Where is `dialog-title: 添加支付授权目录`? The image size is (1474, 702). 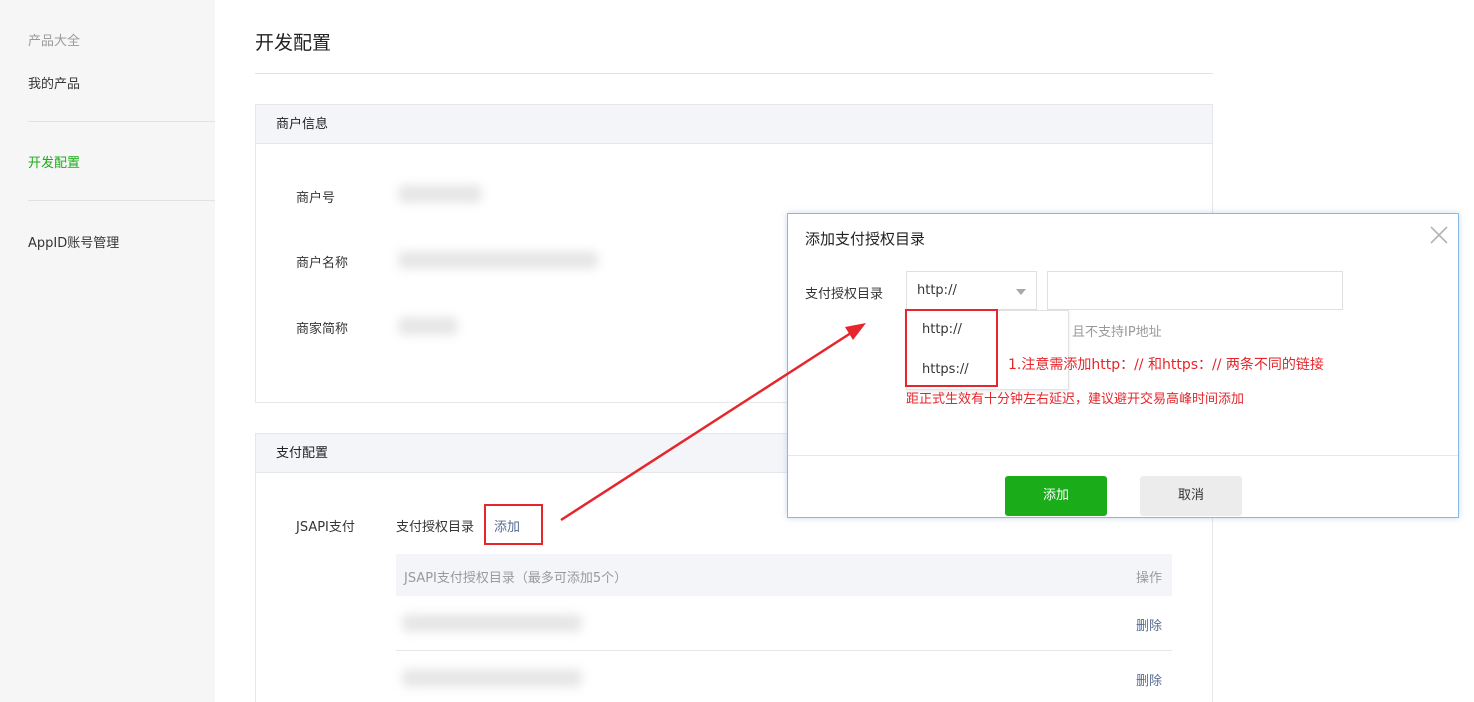 dialog-title: 添加支付授权目录 is located at coordinates (865, 239).